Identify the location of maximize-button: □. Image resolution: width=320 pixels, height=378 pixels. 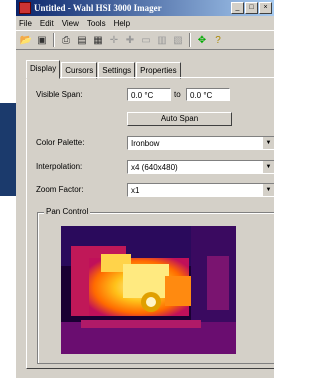
(251, 8).